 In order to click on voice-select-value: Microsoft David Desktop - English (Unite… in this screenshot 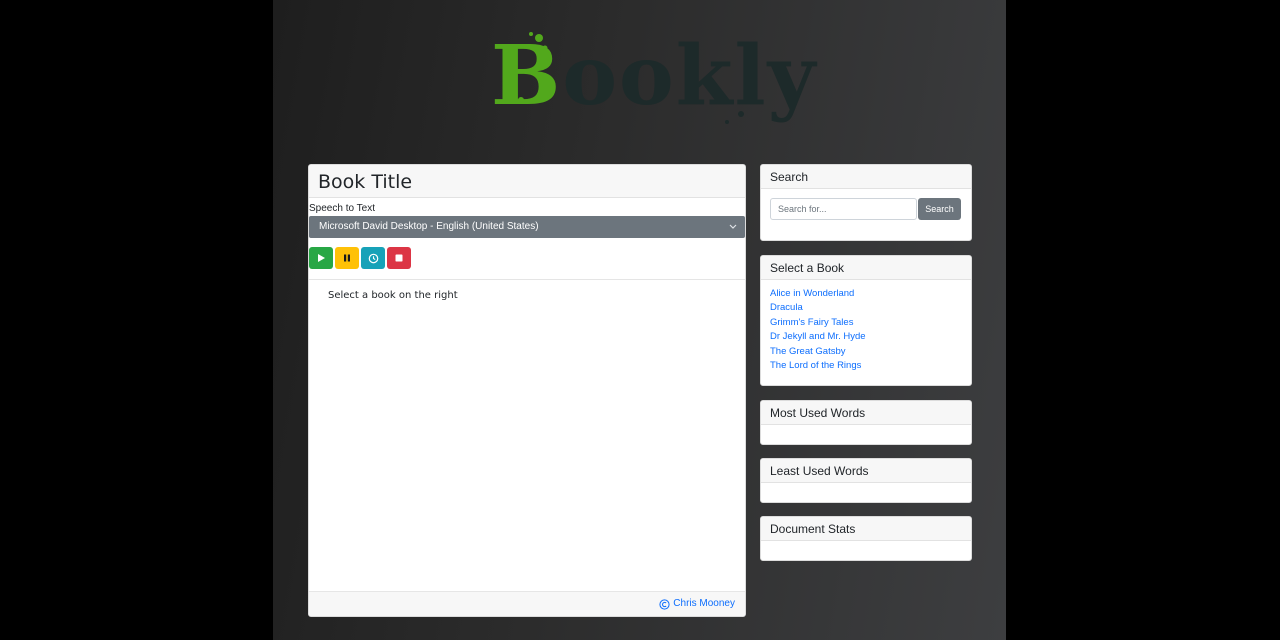, I will do `click(429, 226)`.